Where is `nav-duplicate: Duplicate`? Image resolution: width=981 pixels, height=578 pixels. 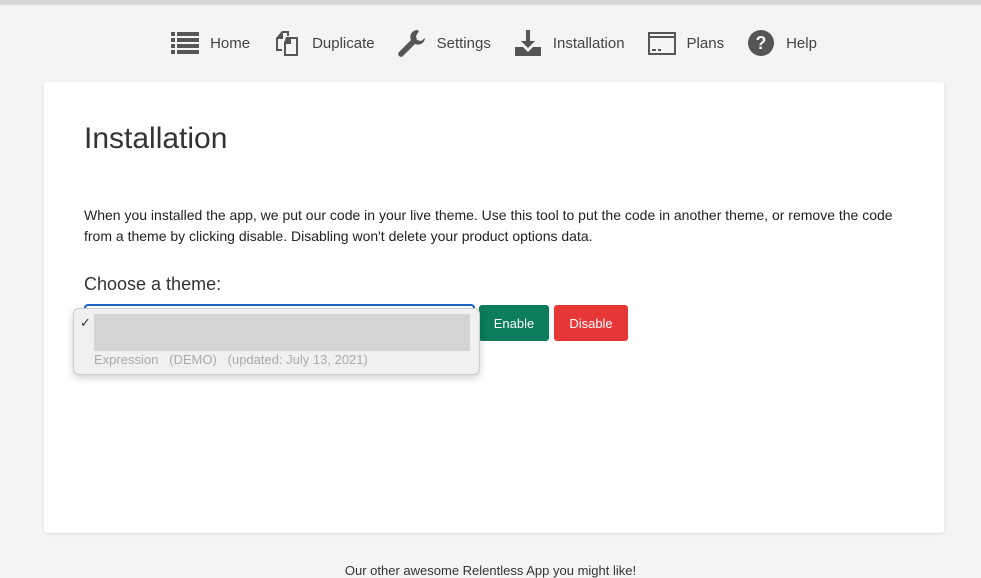
nav-duplicate: Duplicate is located at coordinates (323, 43).